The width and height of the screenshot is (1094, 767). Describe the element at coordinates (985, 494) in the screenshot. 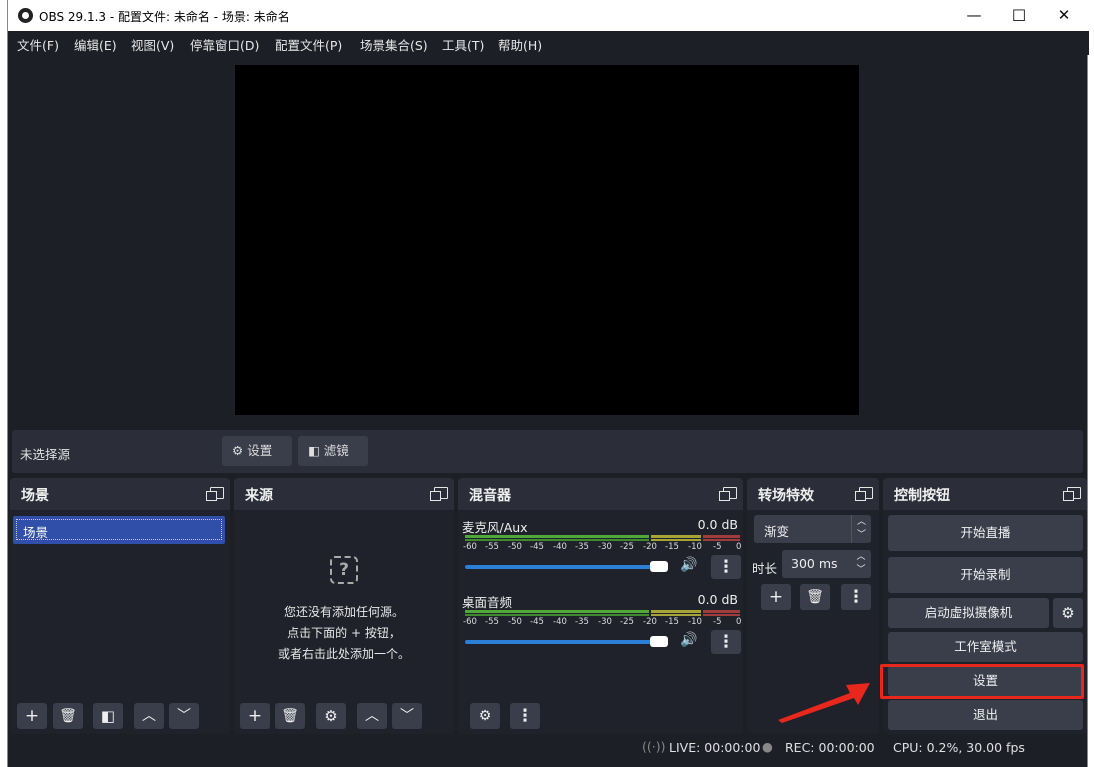

I see `controls-title: 控制按钮` at that location.